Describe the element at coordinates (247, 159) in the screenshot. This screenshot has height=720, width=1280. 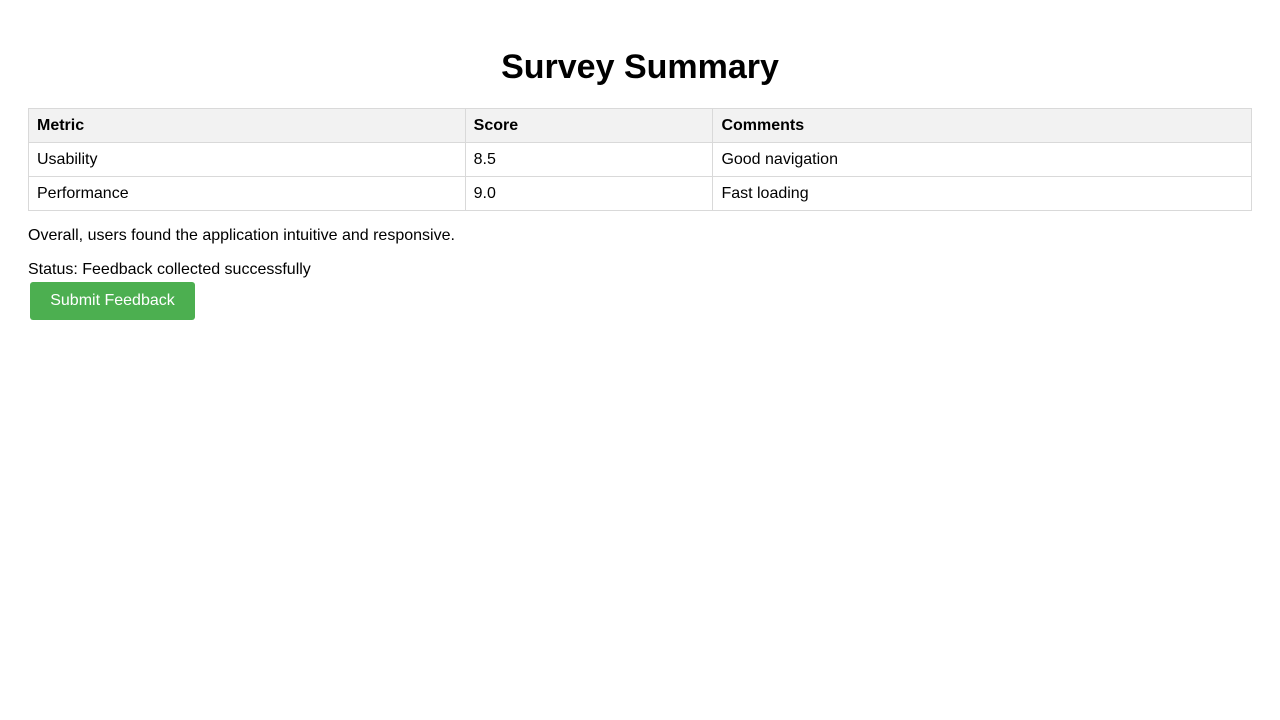
I see `metric-cell: Usability` at that location.